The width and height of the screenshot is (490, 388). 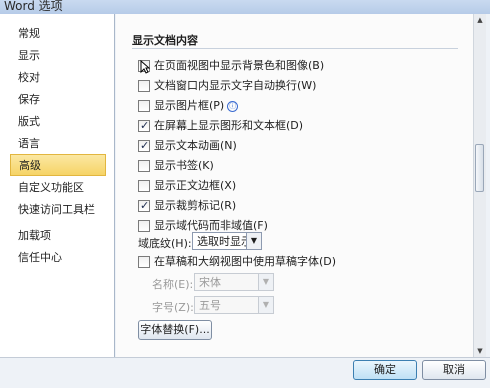 I want to click on sidebar-item-advanced: 高级, so click(x=58, y=165).